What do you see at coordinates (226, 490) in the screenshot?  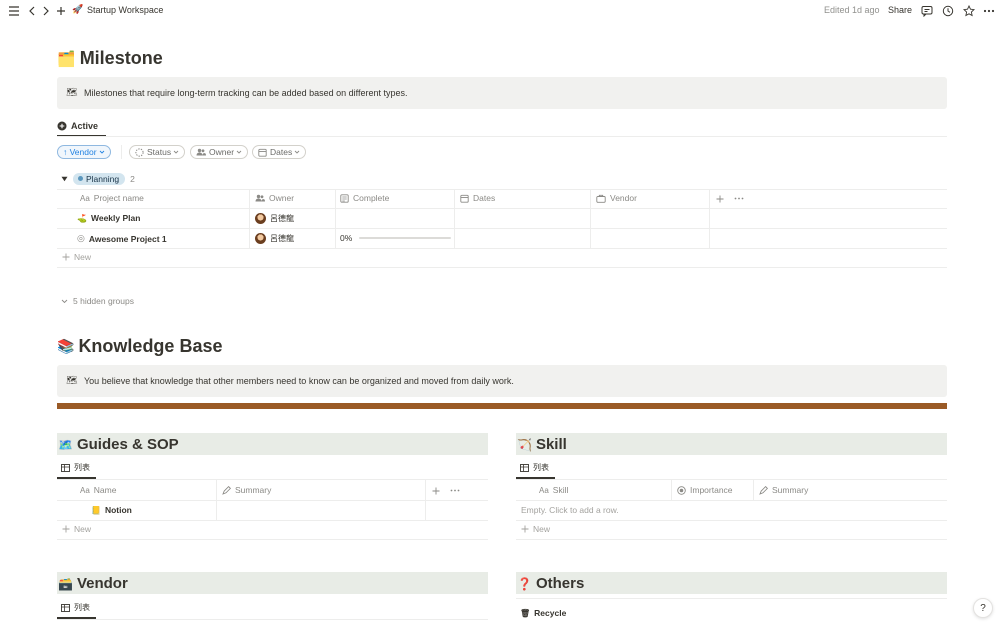 I see `pencil-icon` at bounding box center [226, 490].